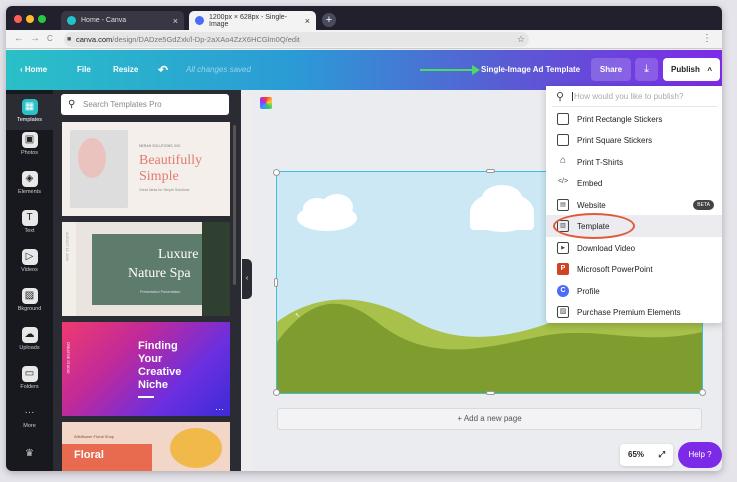 This screenshot has width=737, height=482. I want to click on annotation-arrow-head, so click(476, 70).